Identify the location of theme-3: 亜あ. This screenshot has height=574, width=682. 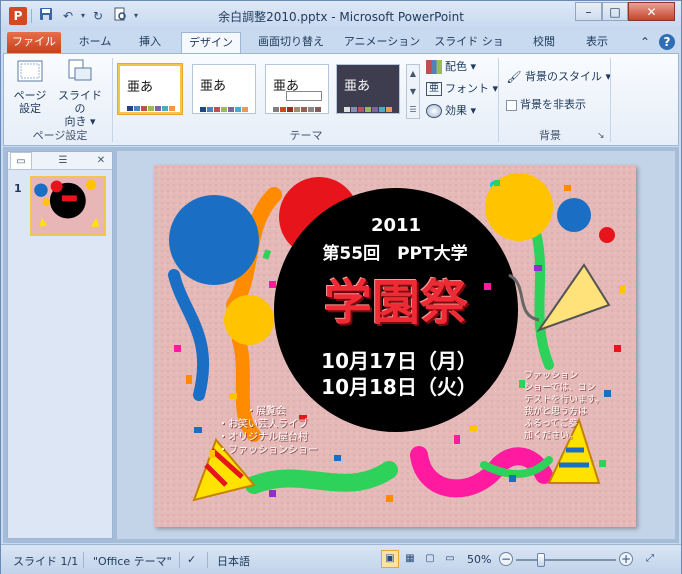
(297, 89).